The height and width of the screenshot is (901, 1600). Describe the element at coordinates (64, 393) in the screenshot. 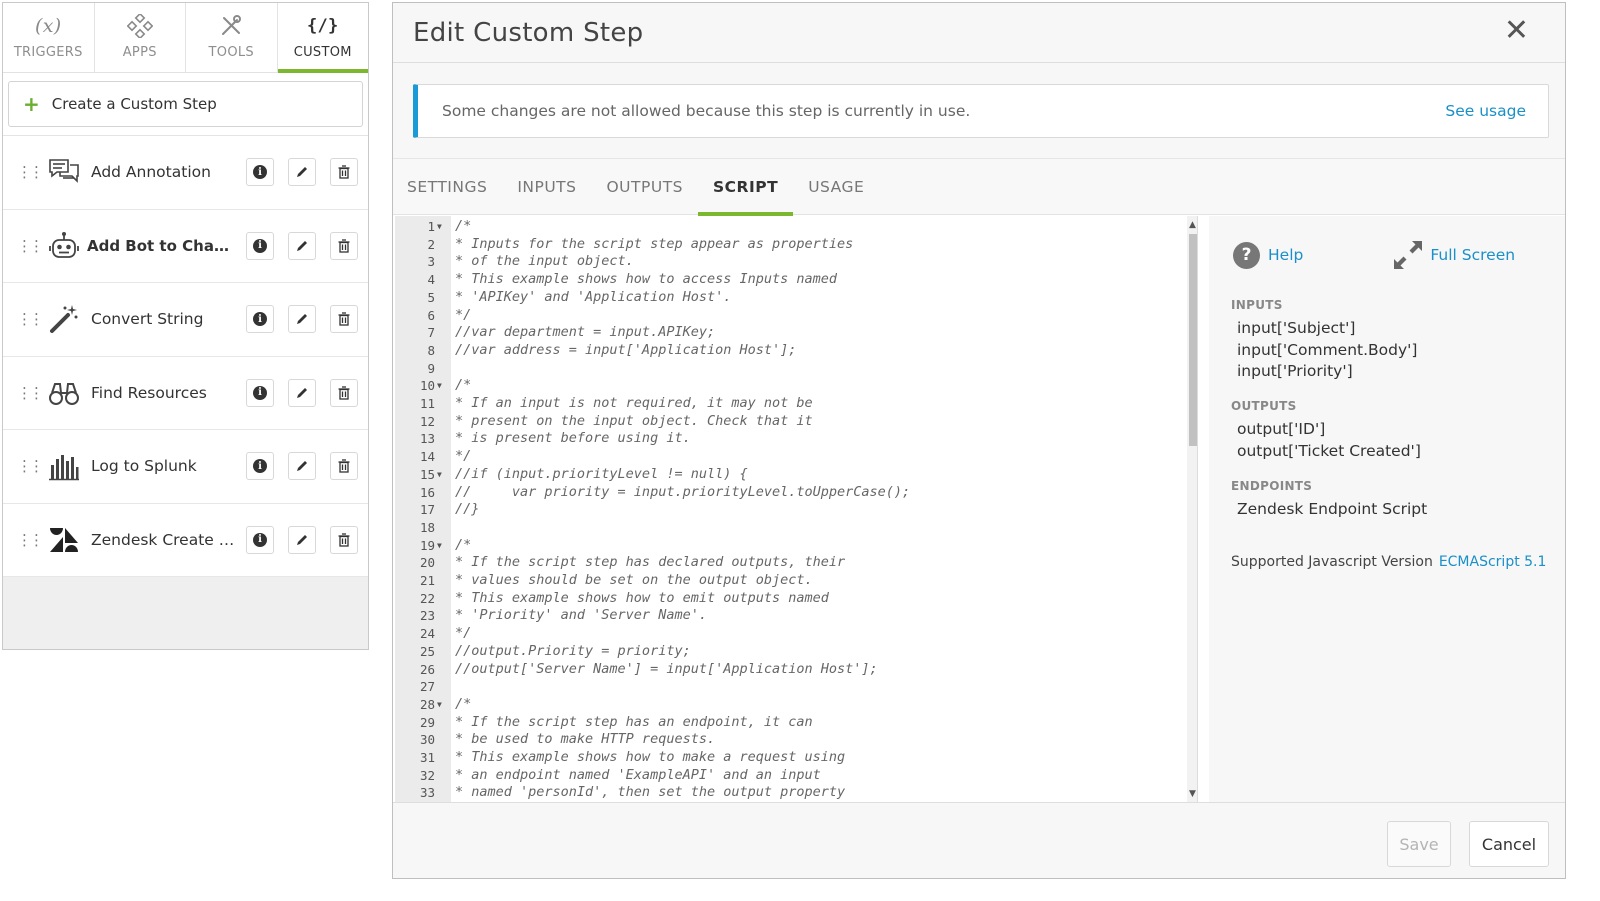

I see `binoculars-icon` at that location.